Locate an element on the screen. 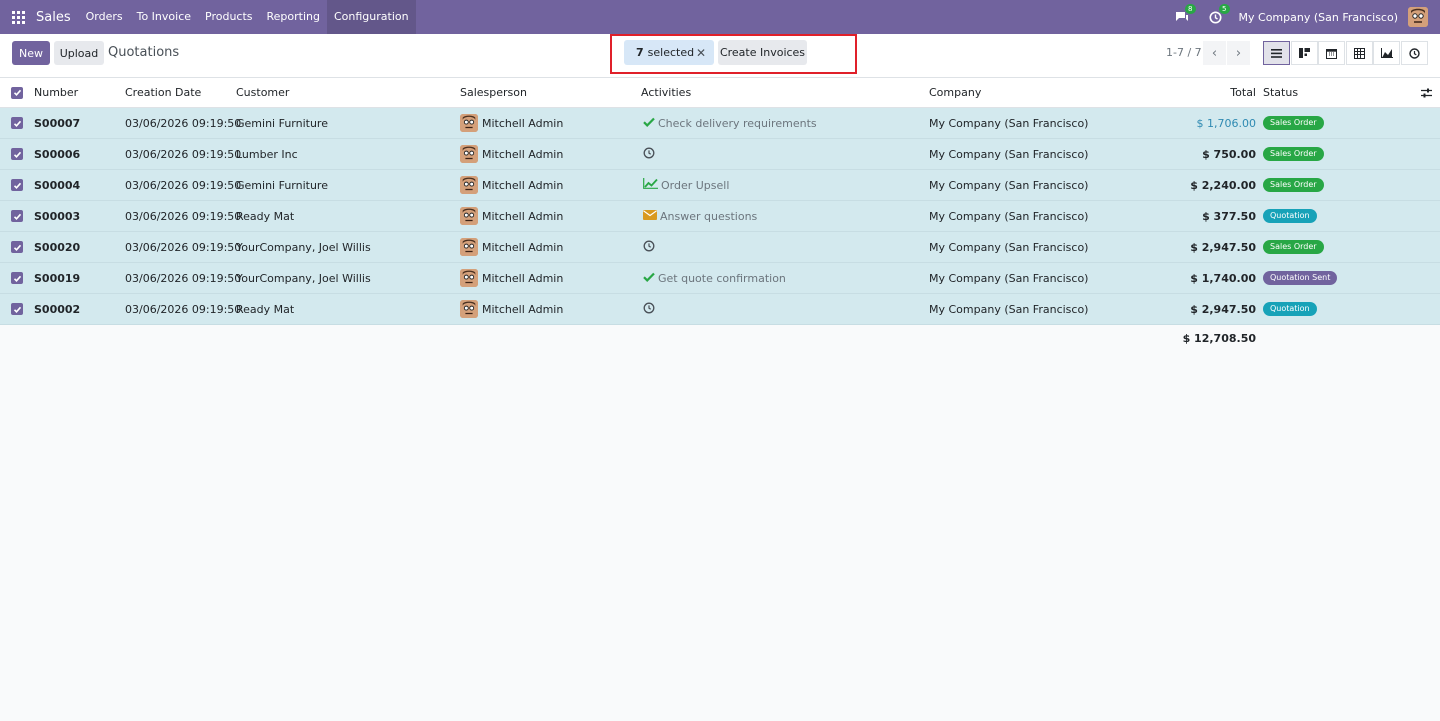 This screenshot has width=1440, height=721. pager-value: 1-7 / 7 is located at coordinates (1184, 52).